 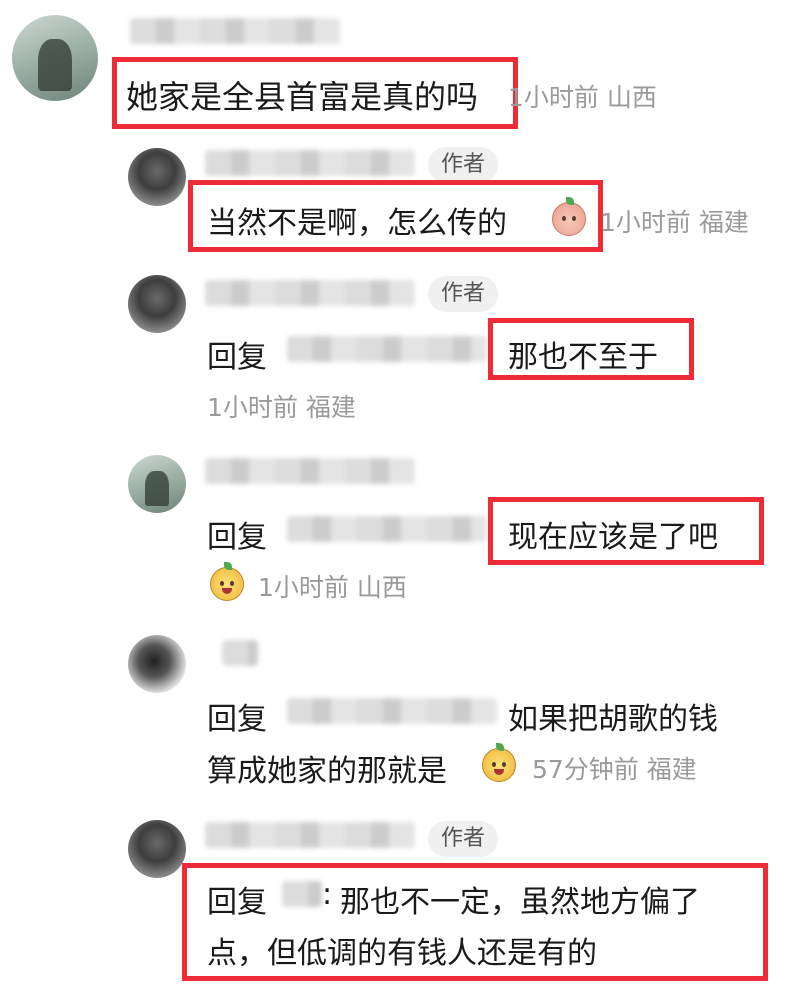 I want to click on comment-text-line1: 那也不一定，虽然地方偏了, so click(x=520, y=902).